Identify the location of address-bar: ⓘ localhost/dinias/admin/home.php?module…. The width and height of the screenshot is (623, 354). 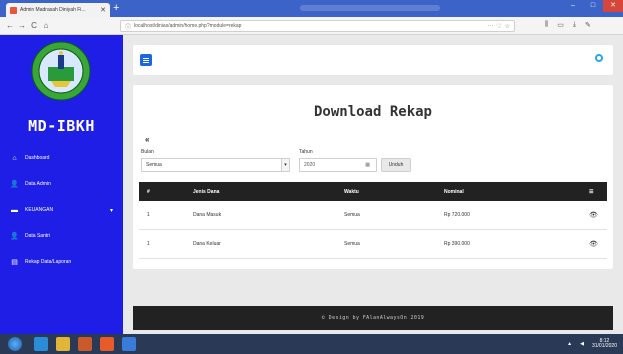
(317, 26).